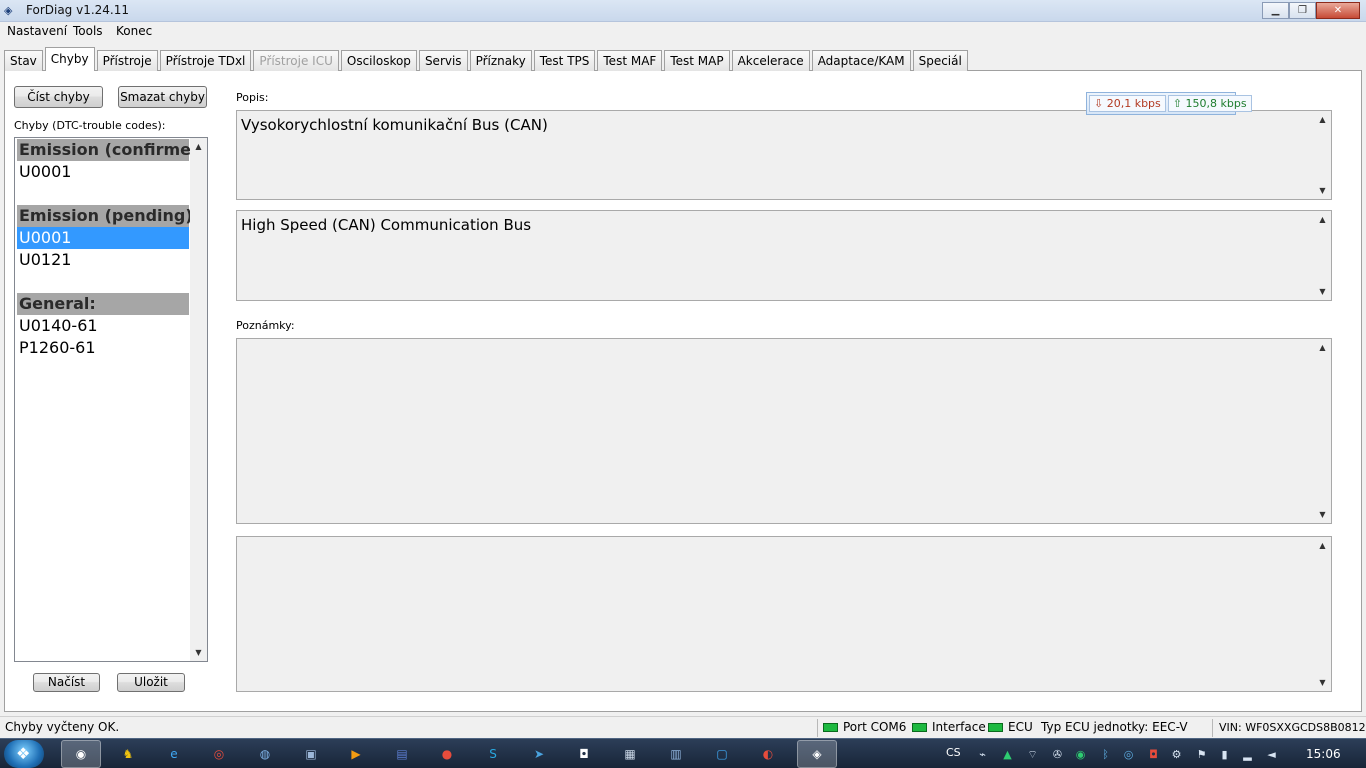 This screenshot has height=768, width=1366. Describe the element at coordinates (1322, 431) in the screenshot. I see `notes-scrollbar: ▲ ▼` at that location.